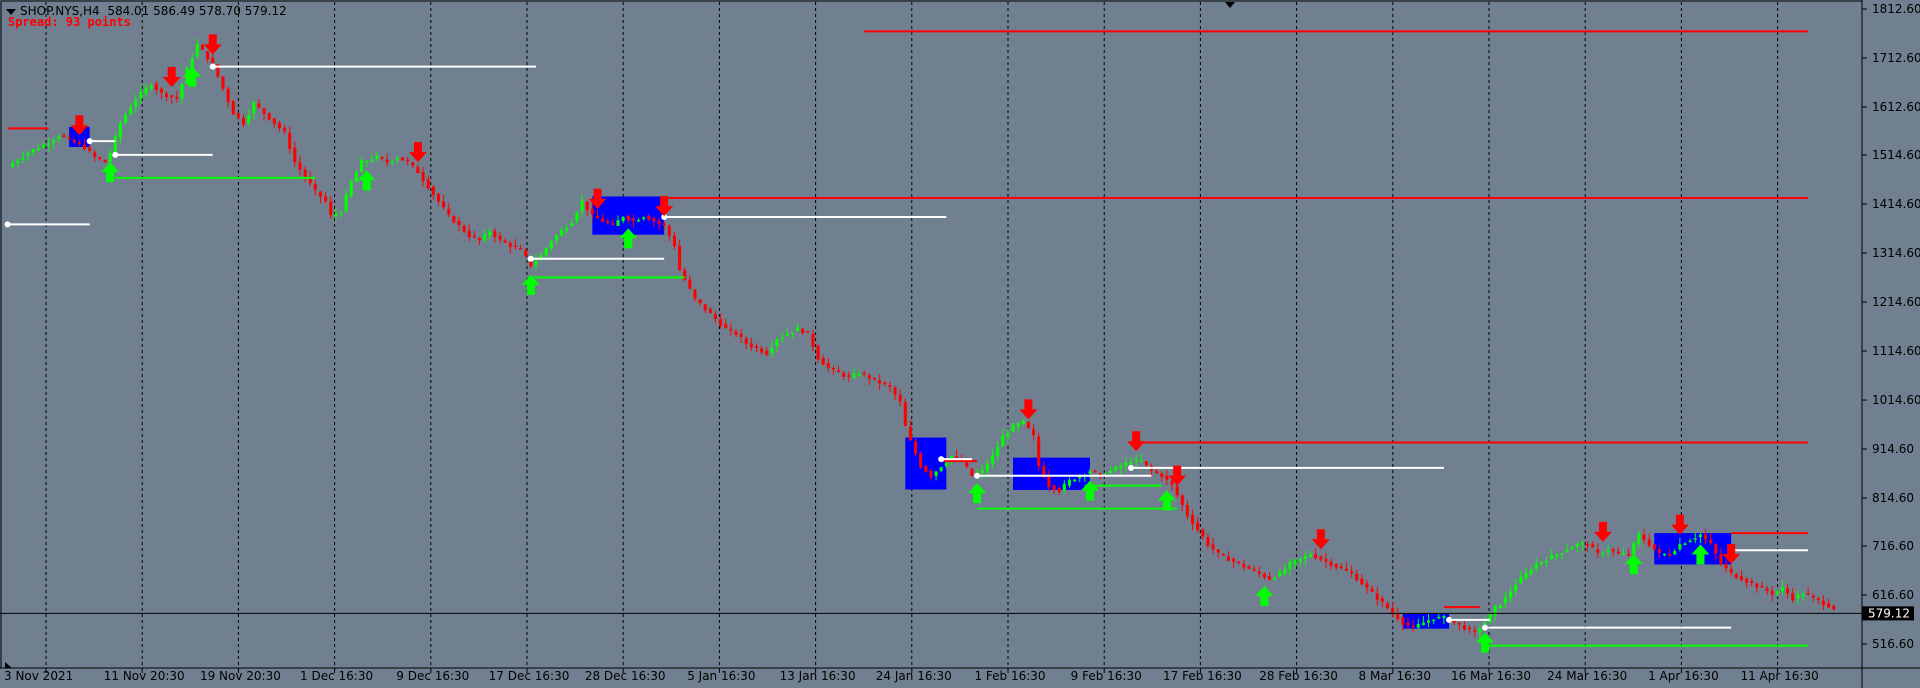 This screenshot has width=1920, height=688. Describe the element at coordinates (1896, 400) in the screenshot. I see `y-tick-label: 1014.60` at that location.